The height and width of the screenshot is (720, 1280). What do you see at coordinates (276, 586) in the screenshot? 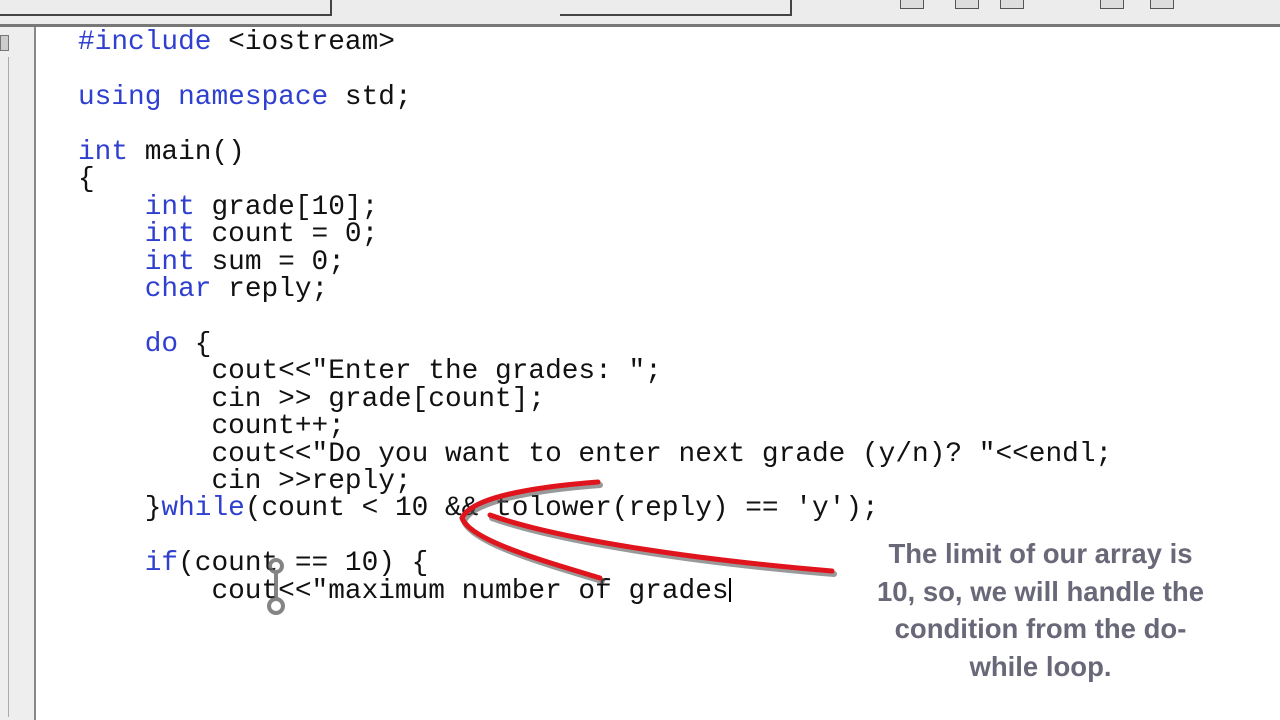
I see `text-cursor-icon` at bounding box center [276, 586].